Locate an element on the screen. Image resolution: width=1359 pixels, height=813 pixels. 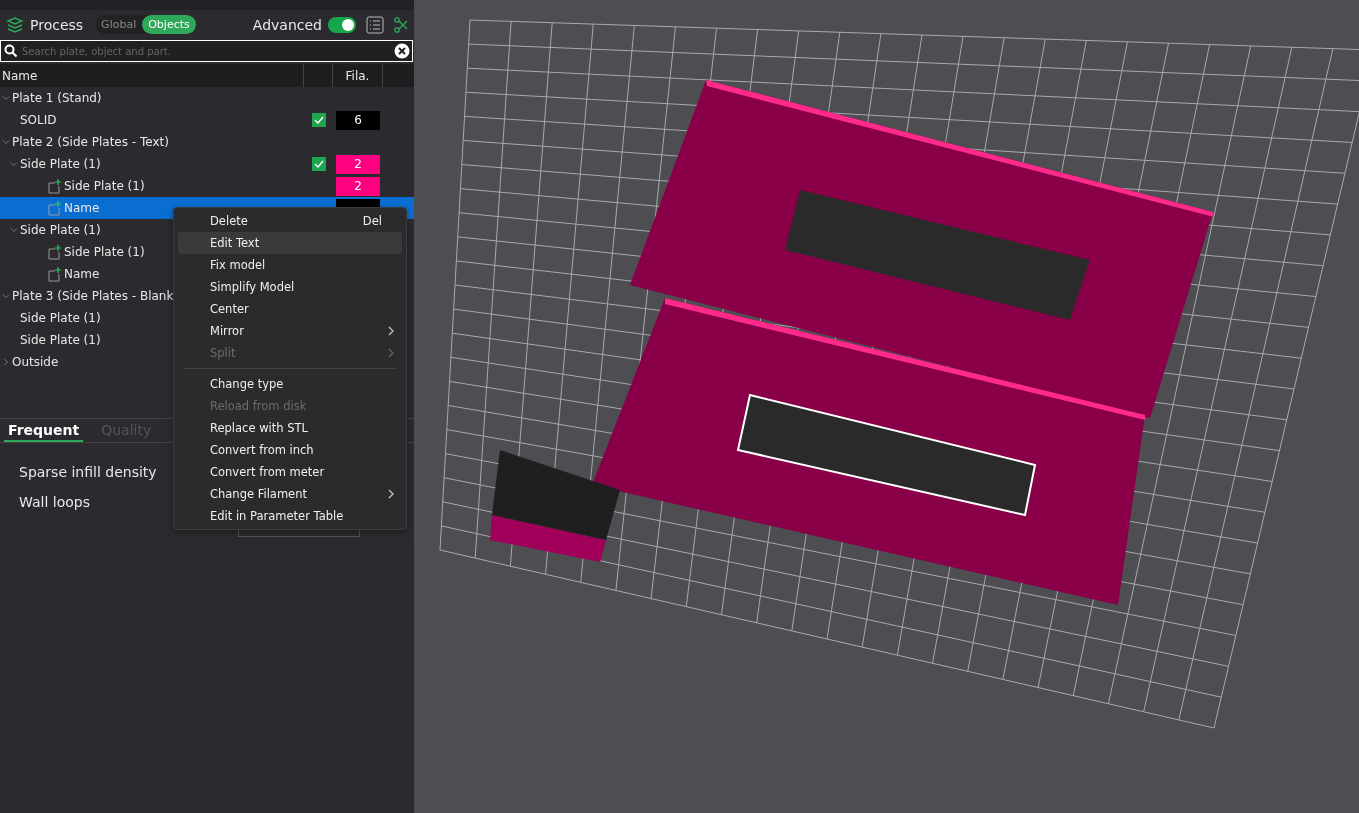
panel-title: Process is located at coordinates (57, 24).